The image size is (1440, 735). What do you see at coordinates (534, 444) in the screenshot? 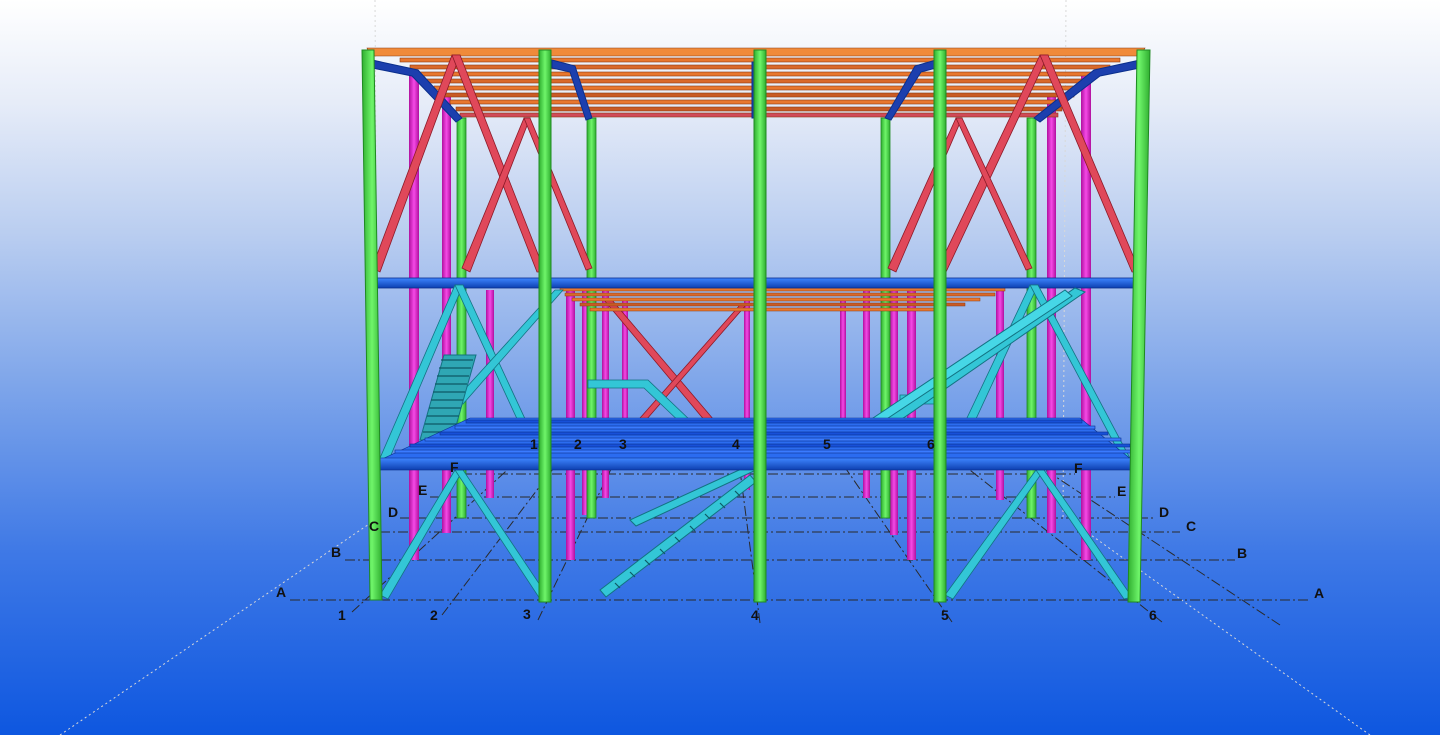
I see `grid-label-1-rear: 1` at bounding box center [534, 444].